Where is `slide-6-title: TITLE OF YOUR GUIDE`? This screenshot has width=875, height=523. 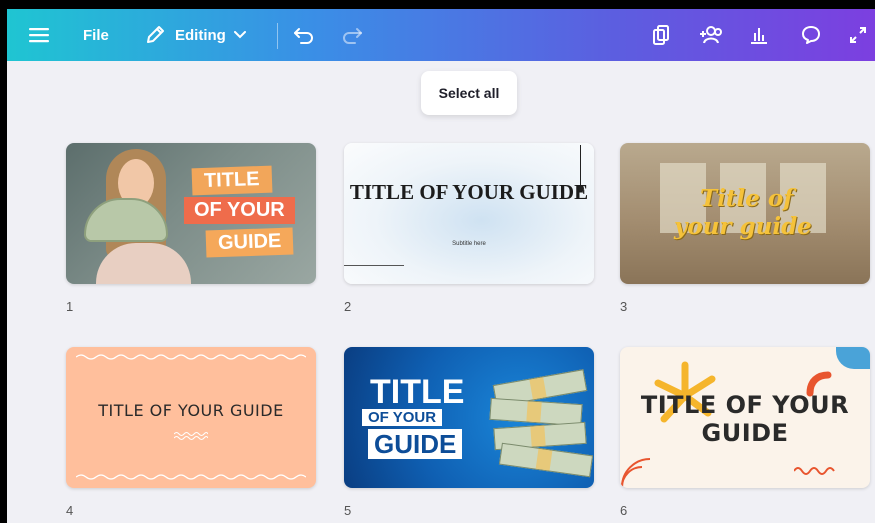
slide-6-title: TITLE OF YOUR GUIDE is located at coordinates (745, 419).